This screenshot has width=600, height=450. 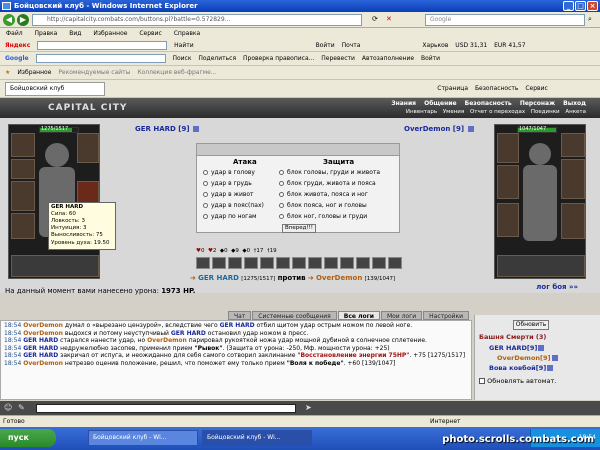 What do you see at coordinates (55, 89) in the screenshot?
I see `browser-tab: Бойцовский клуб` at bounding box center [55, 89].